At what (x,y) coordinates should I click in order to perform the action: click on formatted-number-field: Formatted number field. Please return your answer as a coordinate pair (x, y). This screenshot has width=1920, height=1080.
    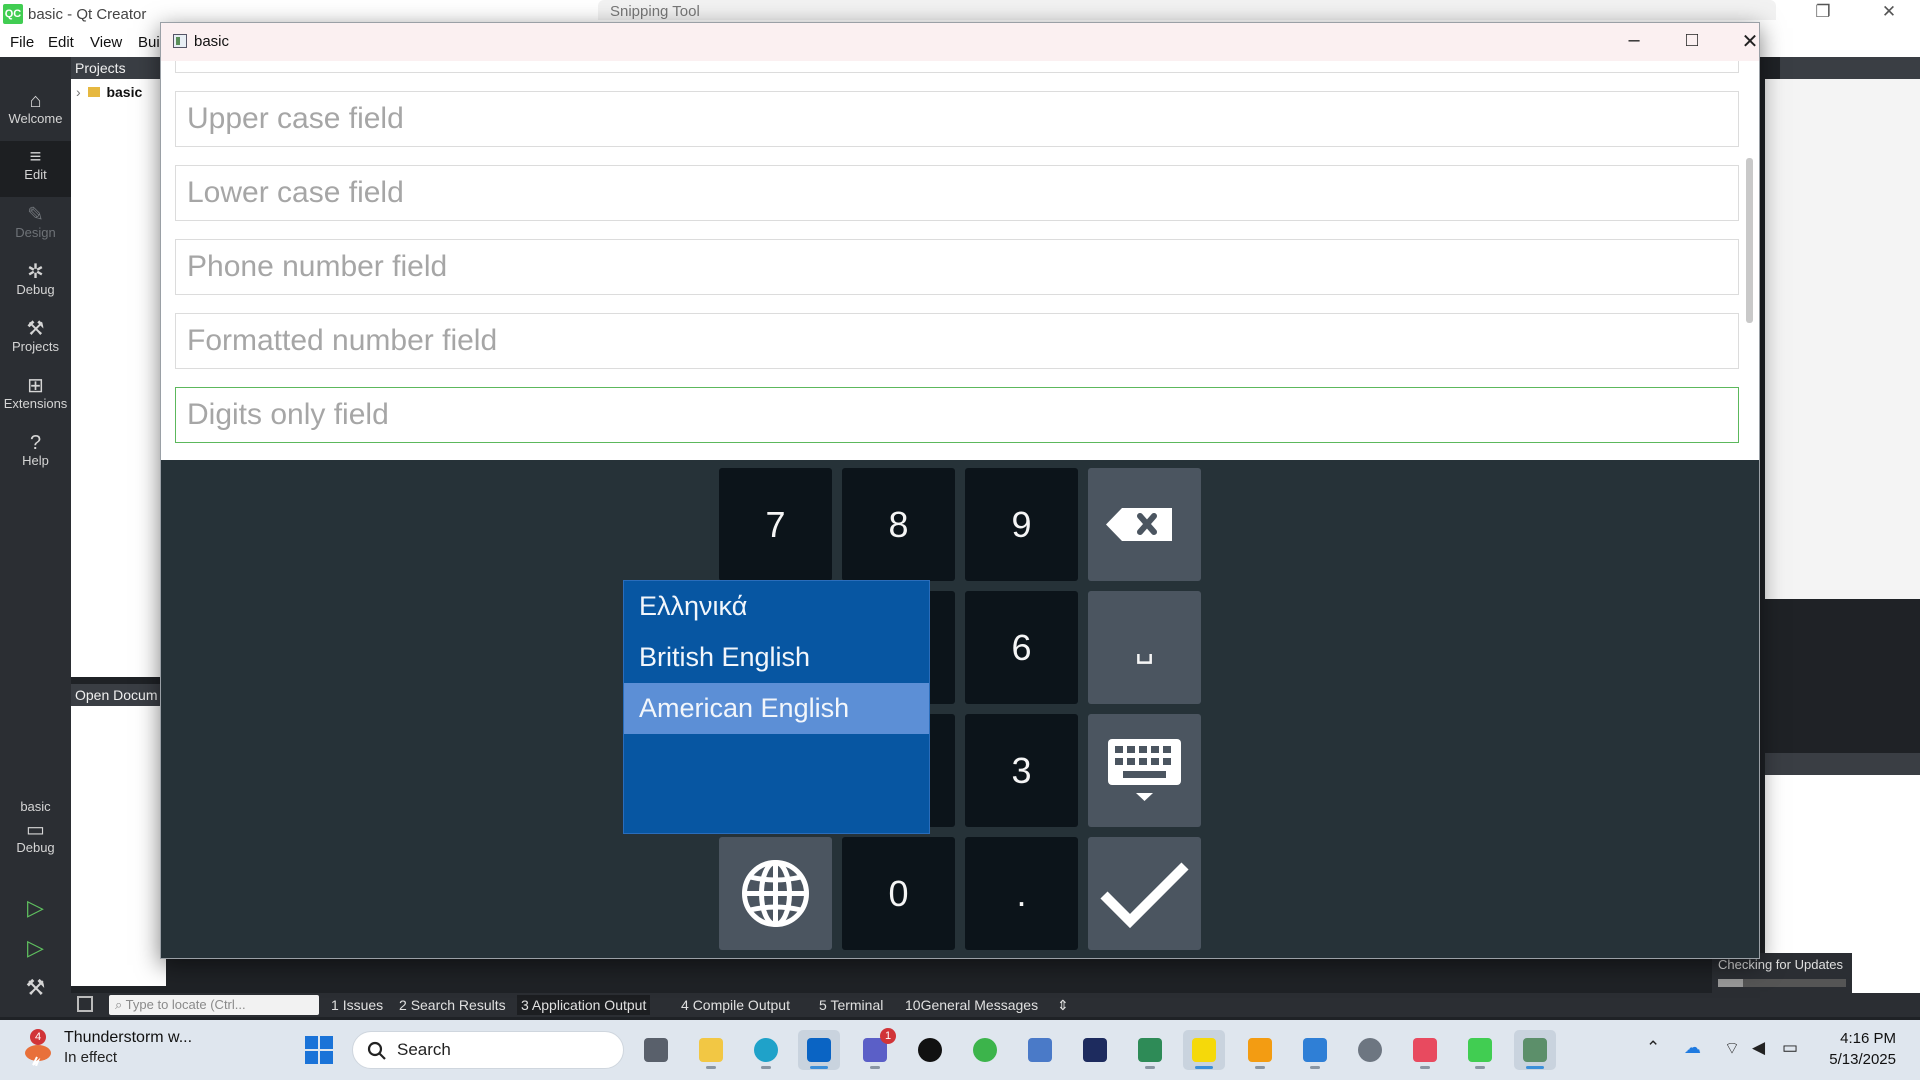
    Looking at the image, I should click on (957, 341).